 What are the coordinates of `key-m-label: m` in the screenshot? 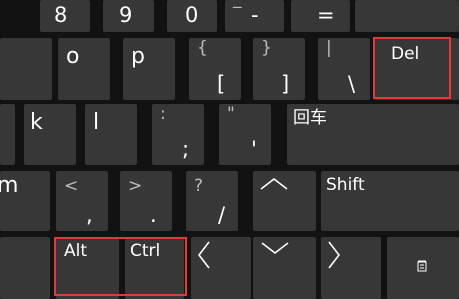 It's located at (9, 185).